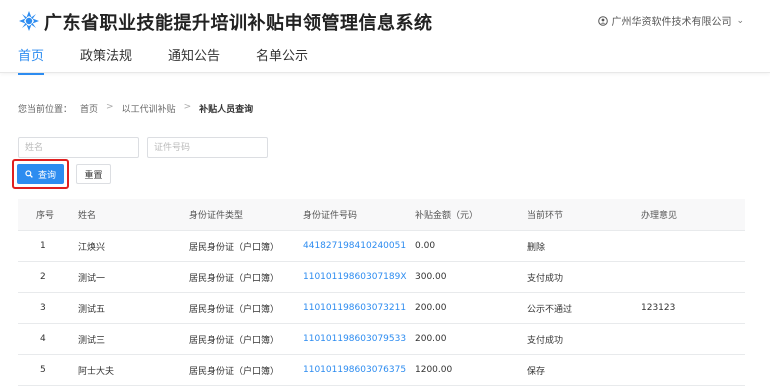 Image resolution: width=770 pixels, height=386 pixels. Describe the element at coordinates (78, 147) in the screenshot. I see `name-input` at that location.